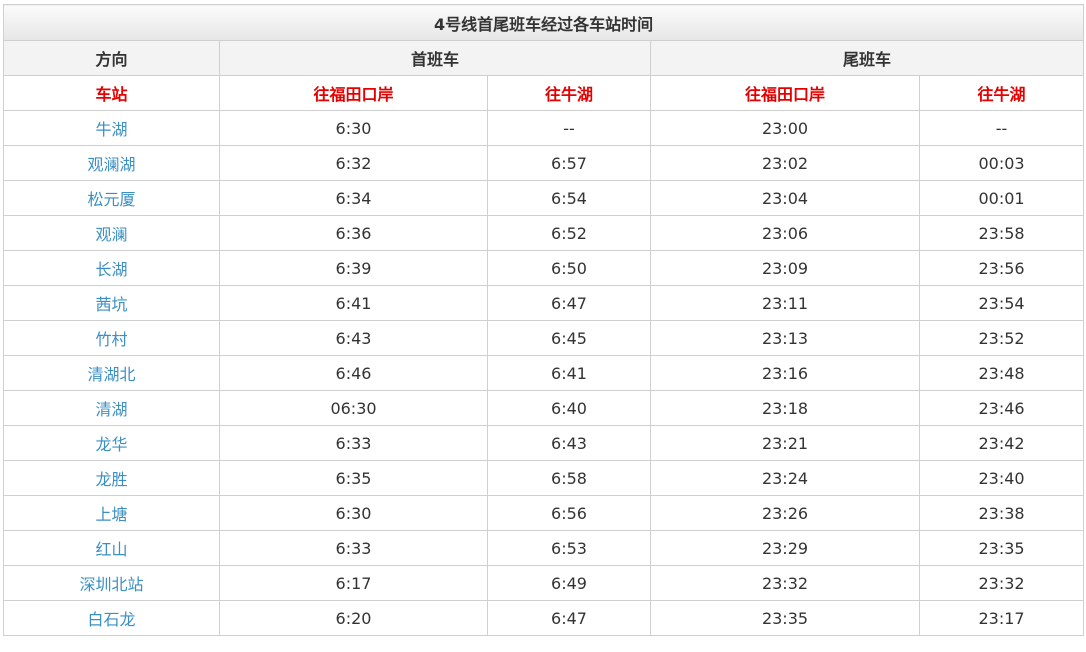  I want to click on table-row: 竹村 6:43 6:45 23:13 23:52, so click(544, 338).